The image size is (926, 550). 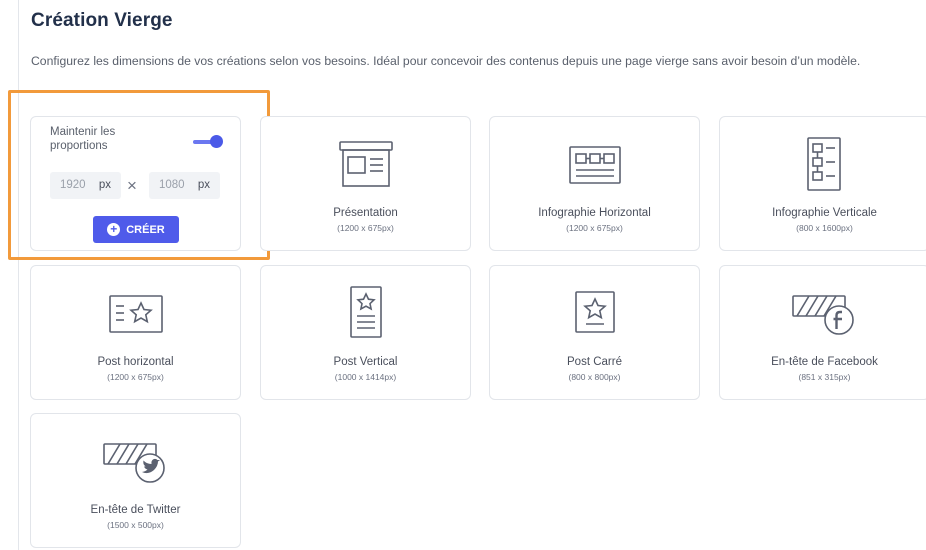 I want to click on page-title: Création Vierge, so click(x=102, y=20).